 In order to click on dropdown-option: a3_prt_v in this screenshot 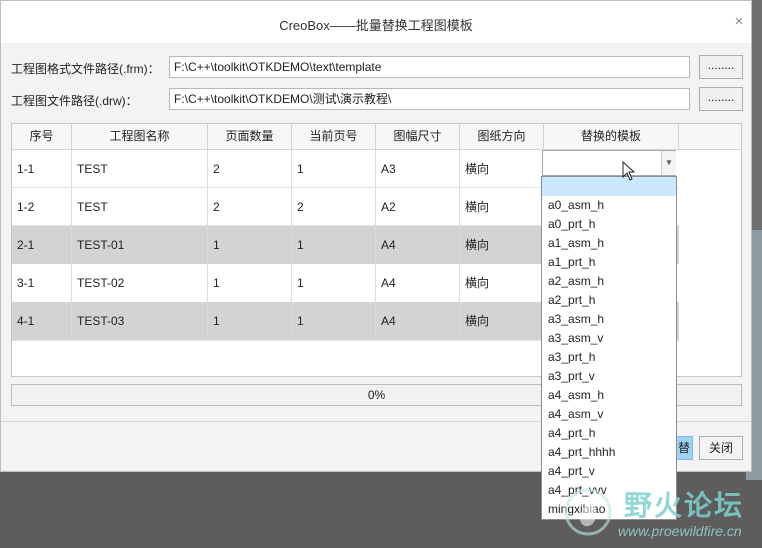, I will do `click(609, 376)`.